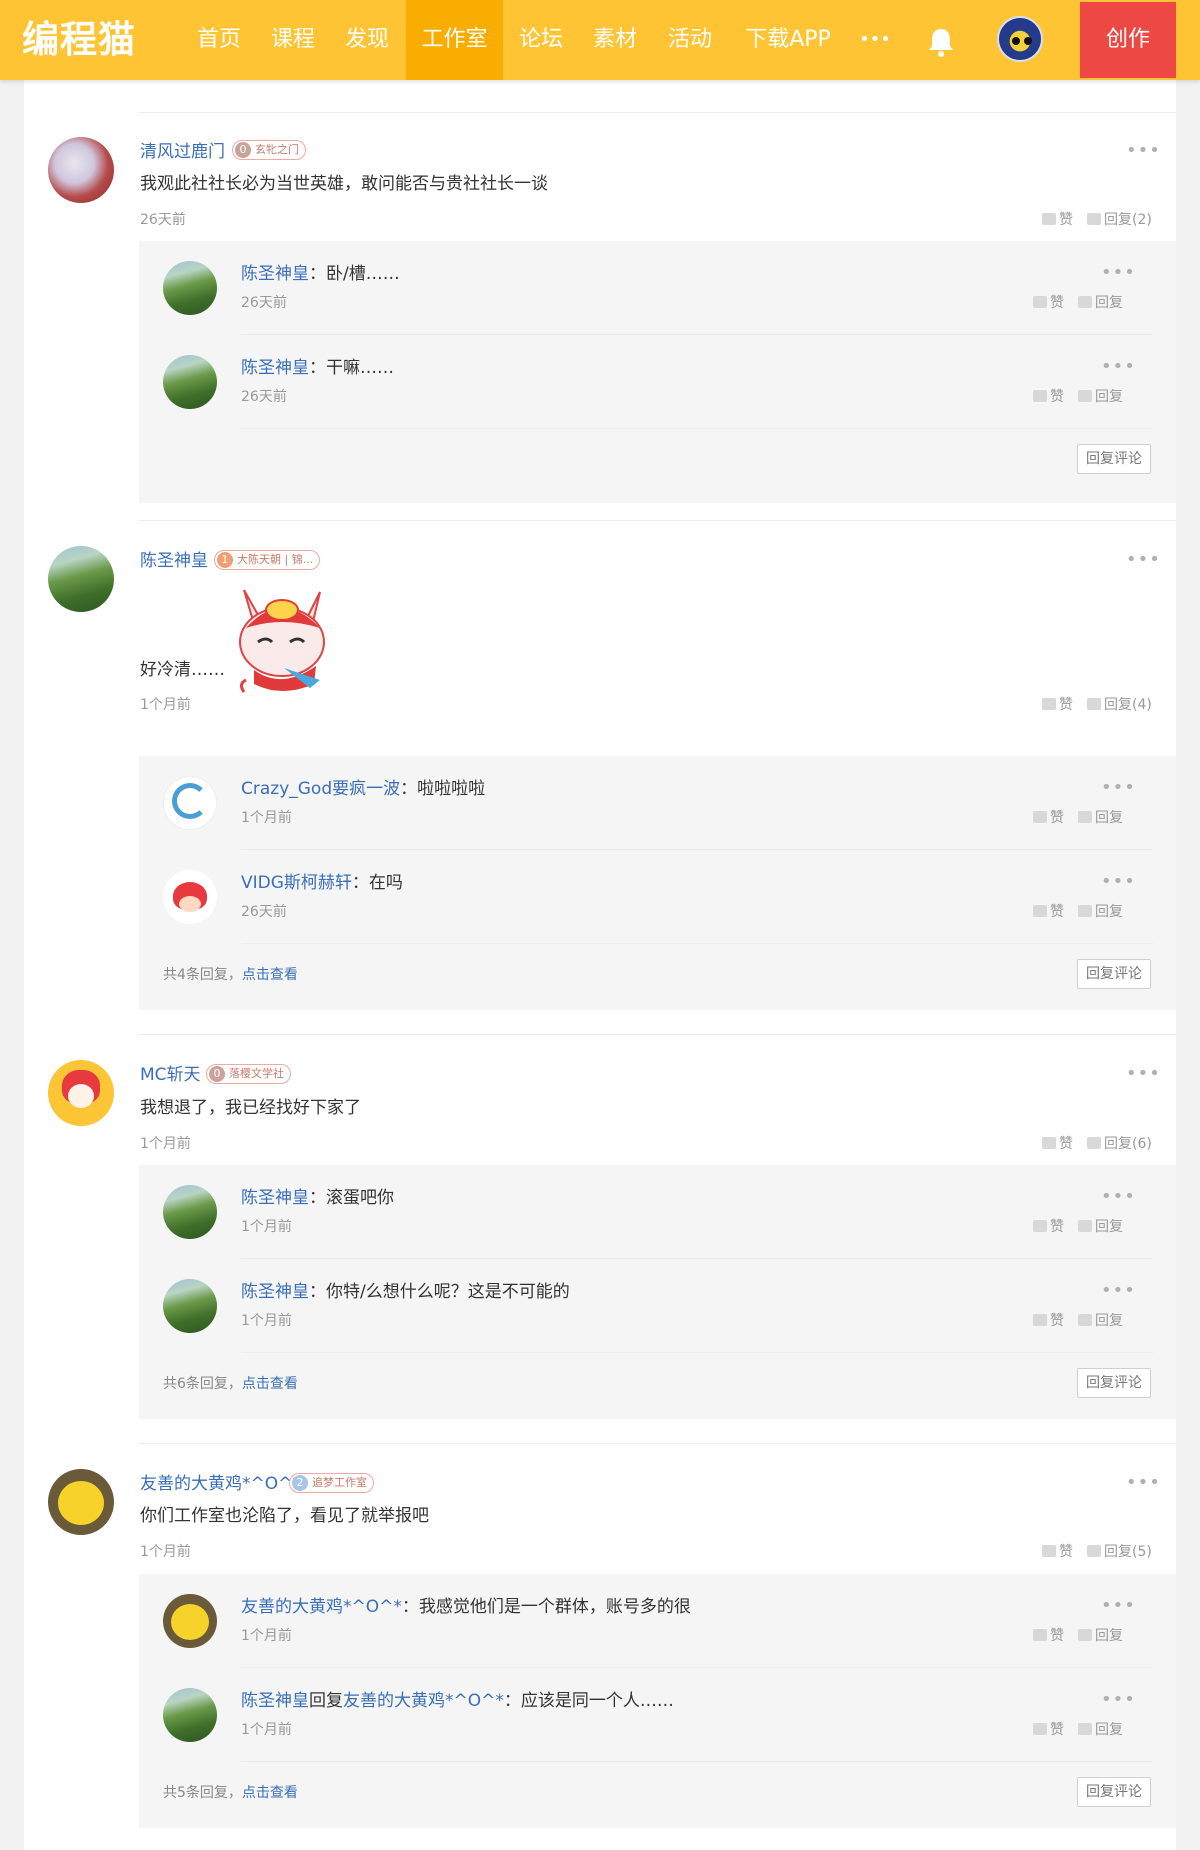 This screenshot has height=1850, width=1200. What do you see at coordinates (1020, 39) in the screenshot?
I see `user-avatar` at bounding box center [1020, 39].